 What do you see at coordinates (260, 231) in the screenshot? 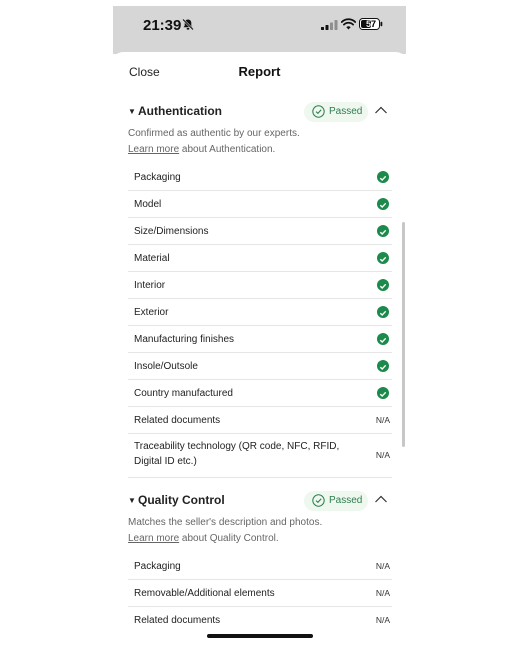
I see `table-row: Size/Dimensions` at bounding box center [260, 231].